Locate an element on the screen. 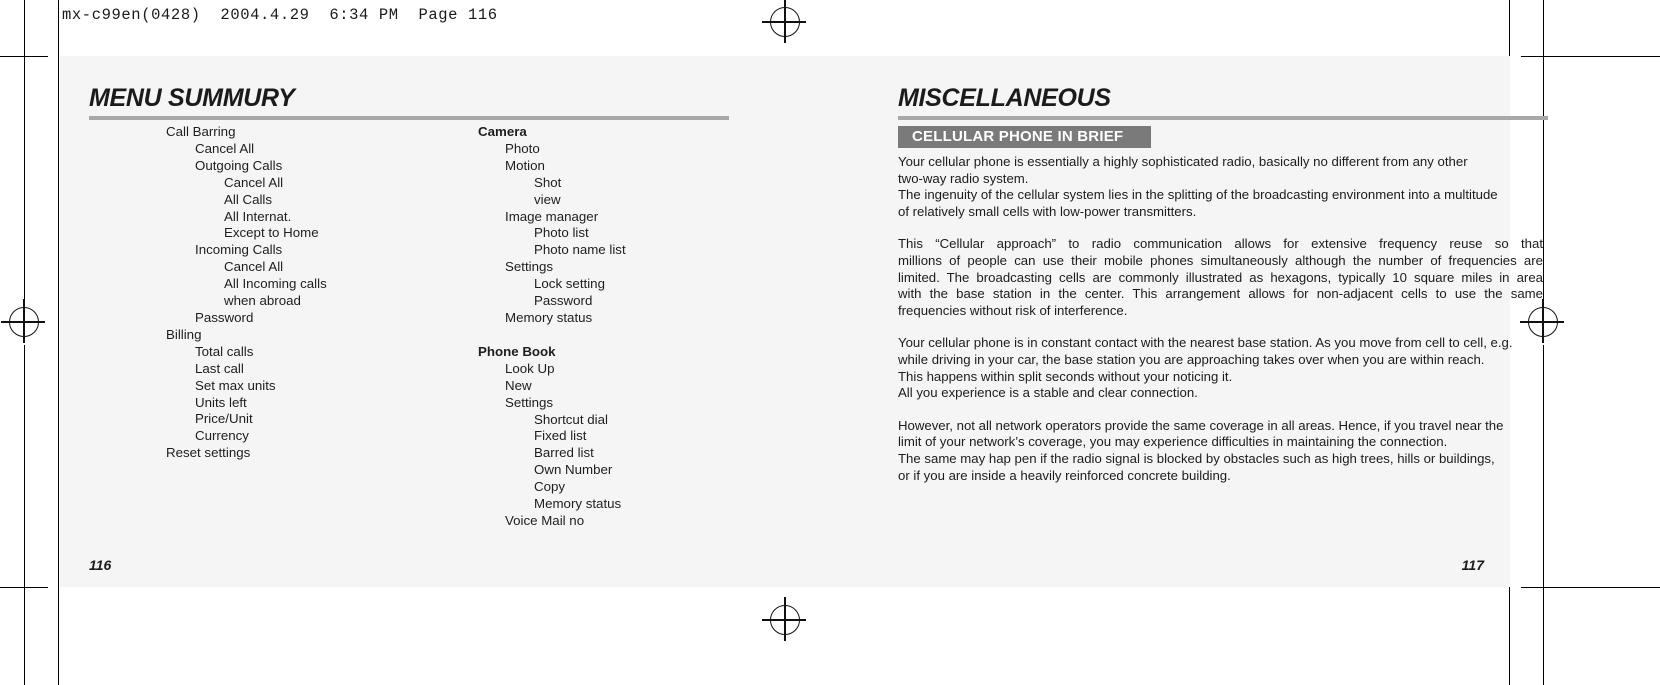  menu-item: Phone Book is located at coordinates (517, 351).